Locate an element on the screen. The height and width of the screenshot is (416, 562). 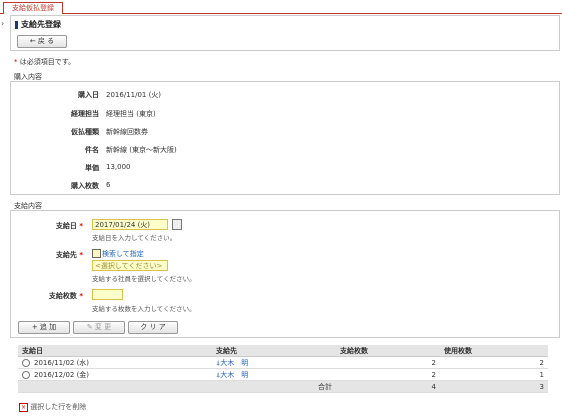
tab-bar: 支給仮払登録 is located at coordinates (281, 7).